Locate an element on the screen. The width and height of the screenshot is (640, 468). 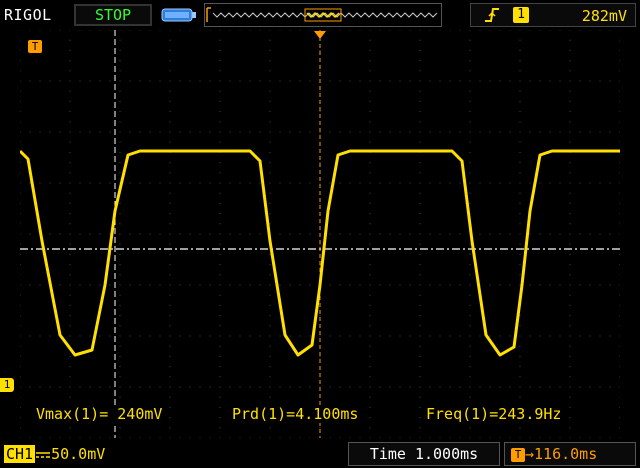
status-bar: RIGOL STOP 1 282mV is located at coordinates (320, 15).